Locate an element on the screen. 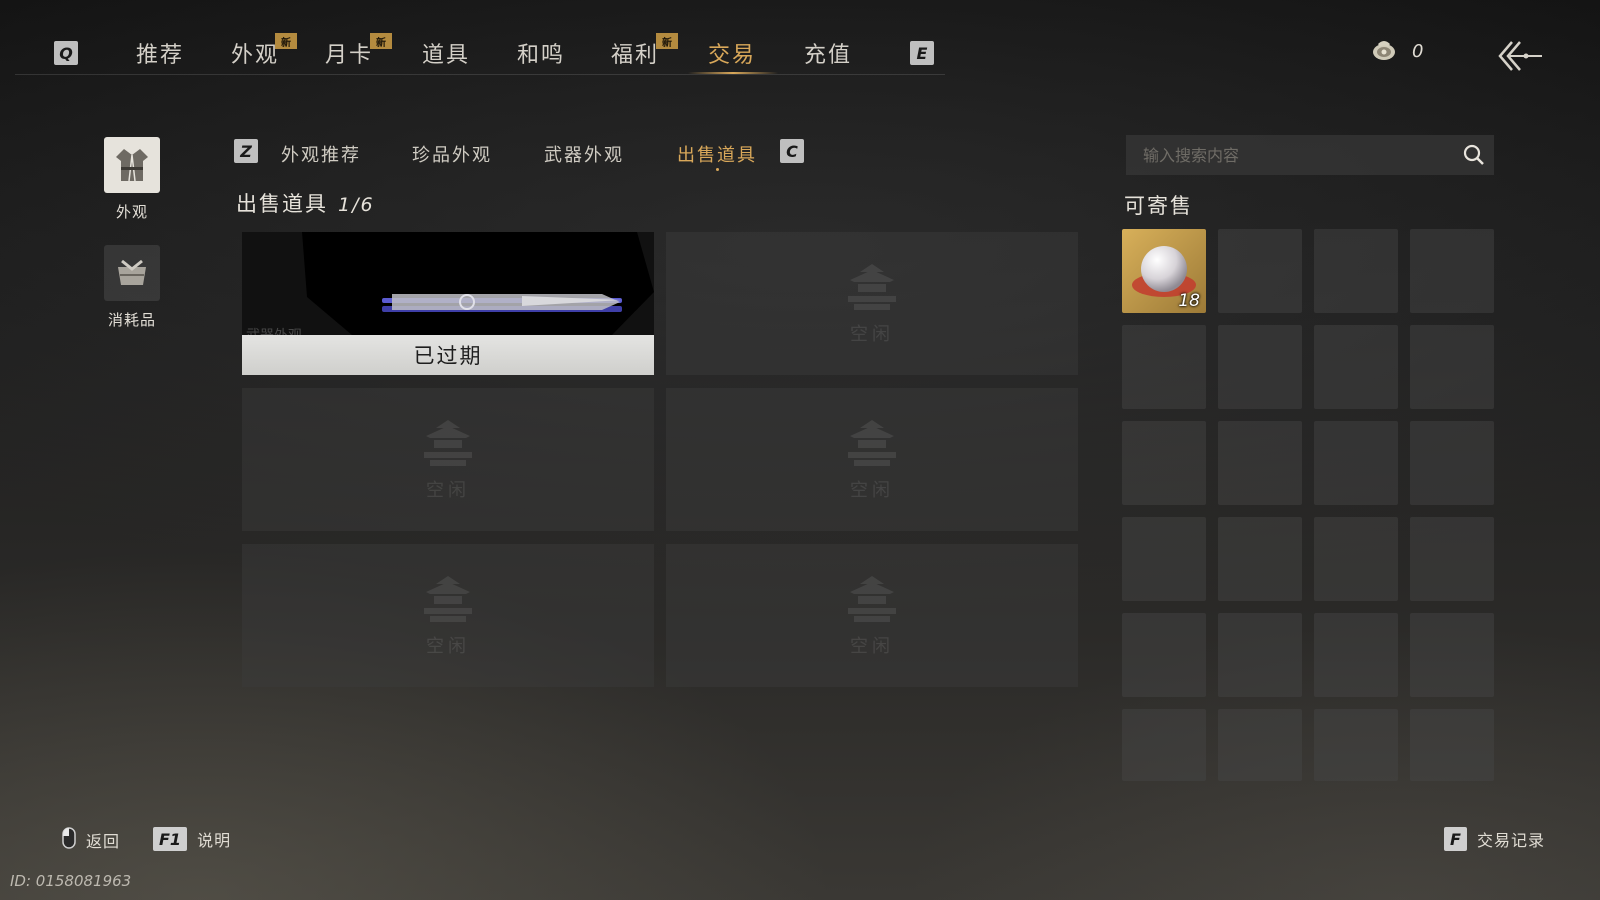 The width and height of the screenshot is (1600, 900). top-nav: Q 推荐 外观 新 月卡 新 道具 和鸣 福利 新 交易 充值 E is located at coordinates (800, 45).